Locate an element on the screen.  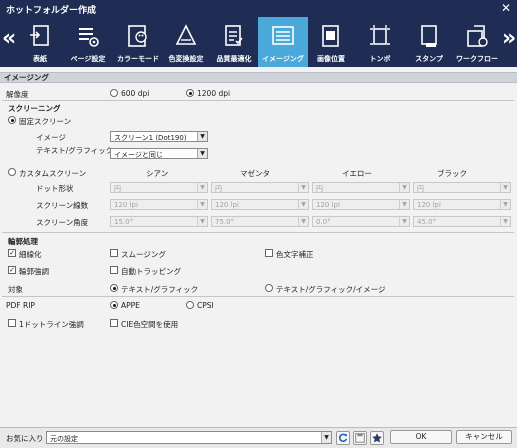
tab-label: 色変換設定 is located at coordinates (186, 59).